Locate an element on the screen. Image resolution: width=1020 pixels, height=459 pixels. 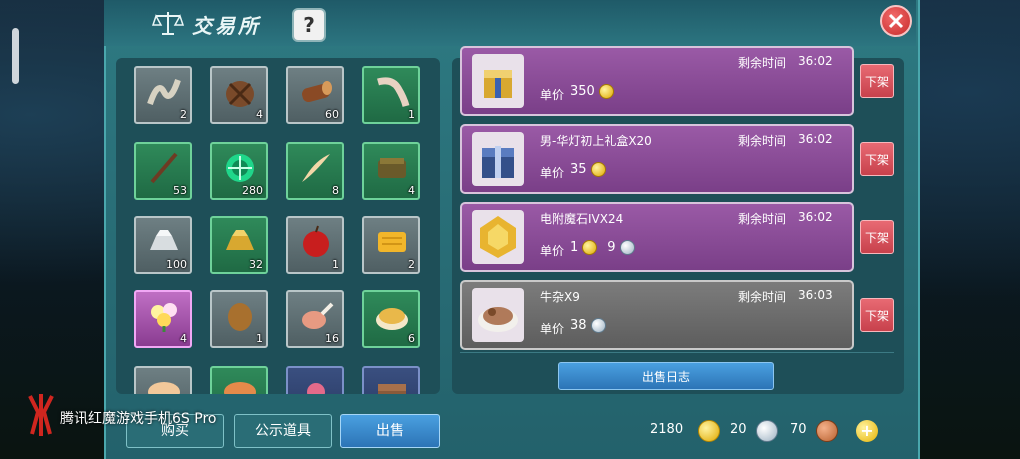
chest-icon is located at coordinates (392, 389).